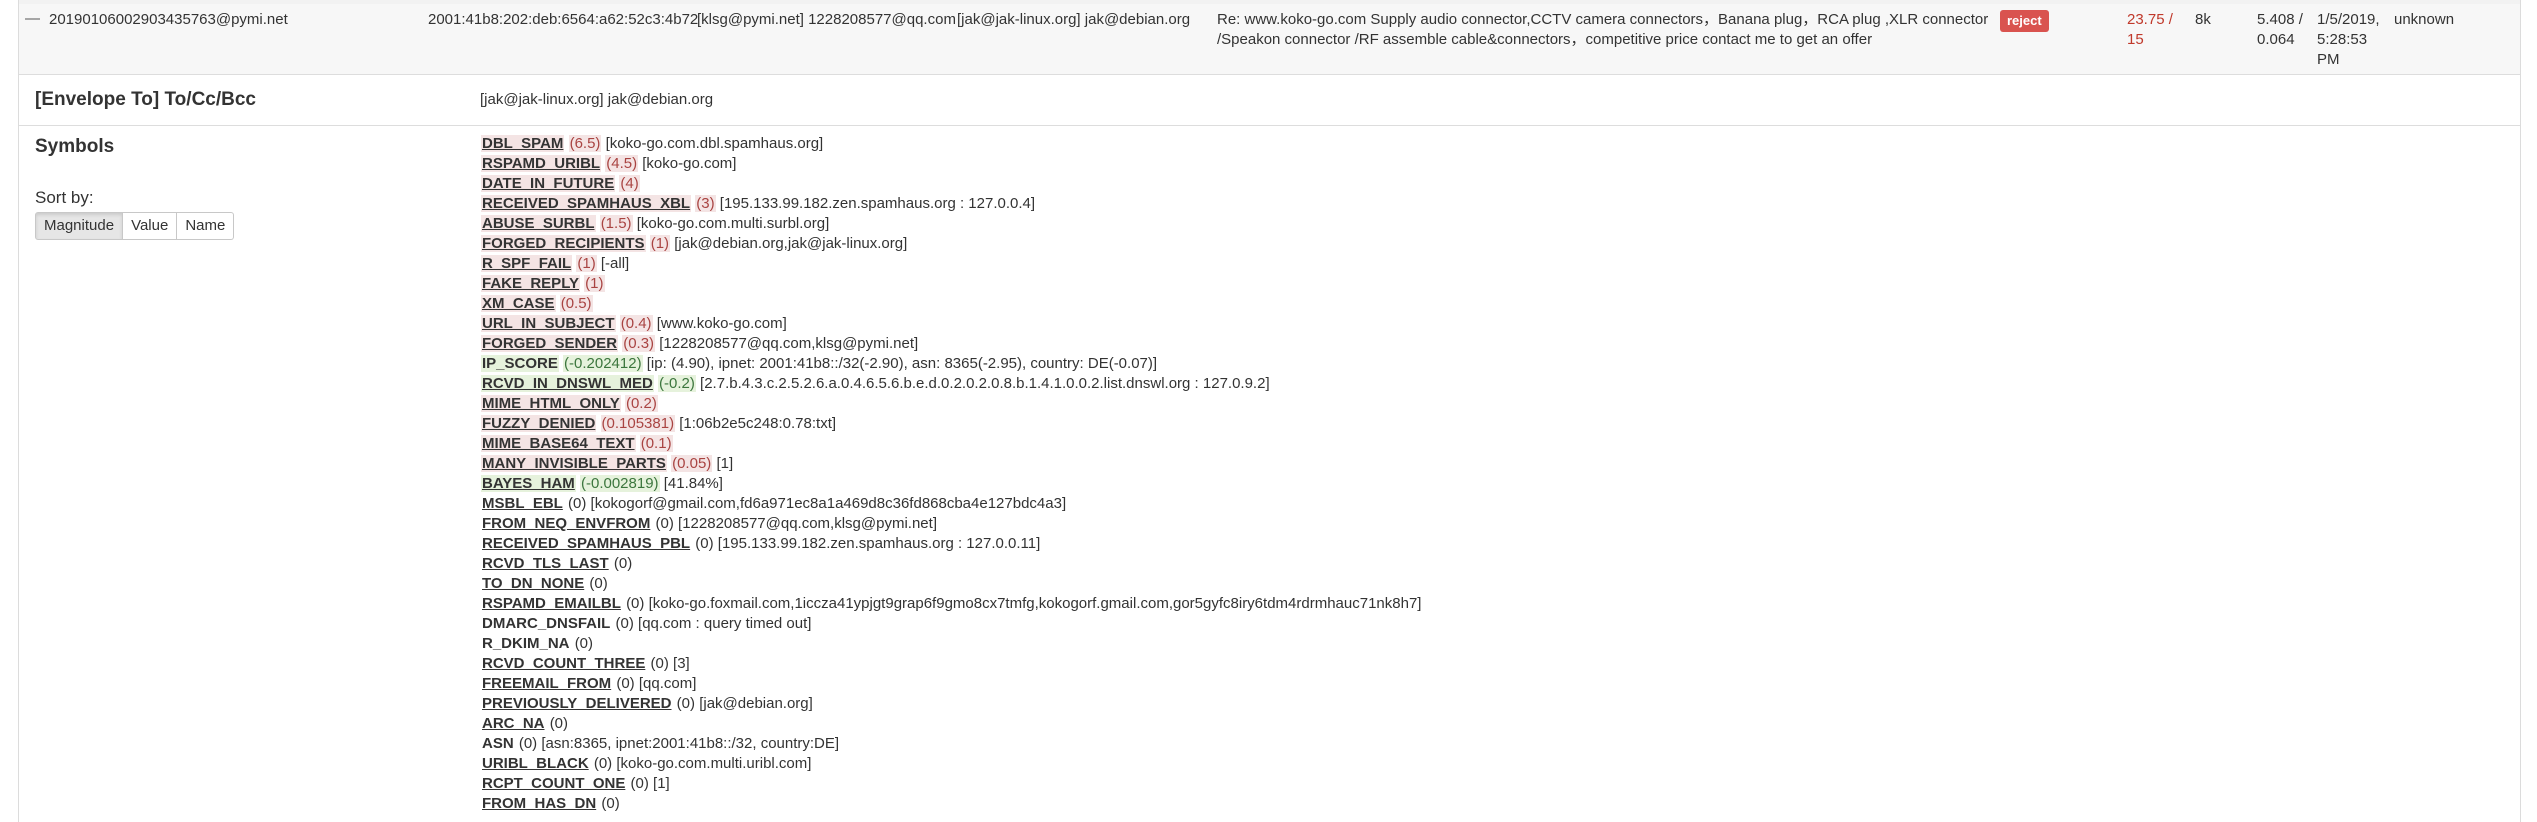 The height and width of the screenshot is (822, 2537). Describe the element at coordinates (548, 323) in the screenshot. I see `symbol-name: URL_IN_SUBJECT` at that location.